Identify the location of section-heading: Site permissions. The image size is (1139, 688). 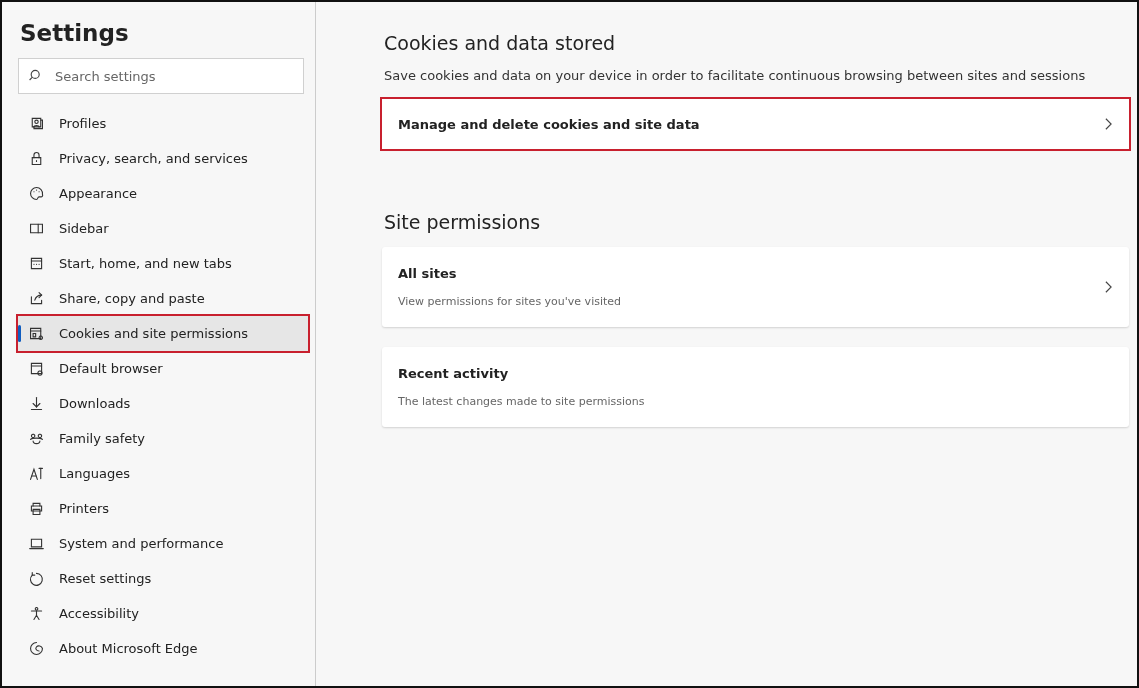
(463, 222).